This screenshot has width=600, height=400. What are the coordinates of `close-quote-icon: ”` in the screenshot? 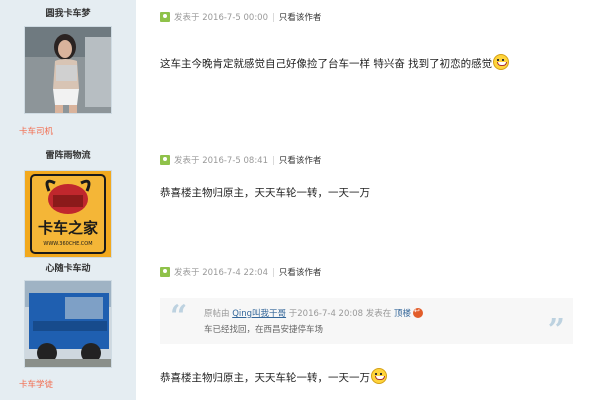 It's located at (556, 330).